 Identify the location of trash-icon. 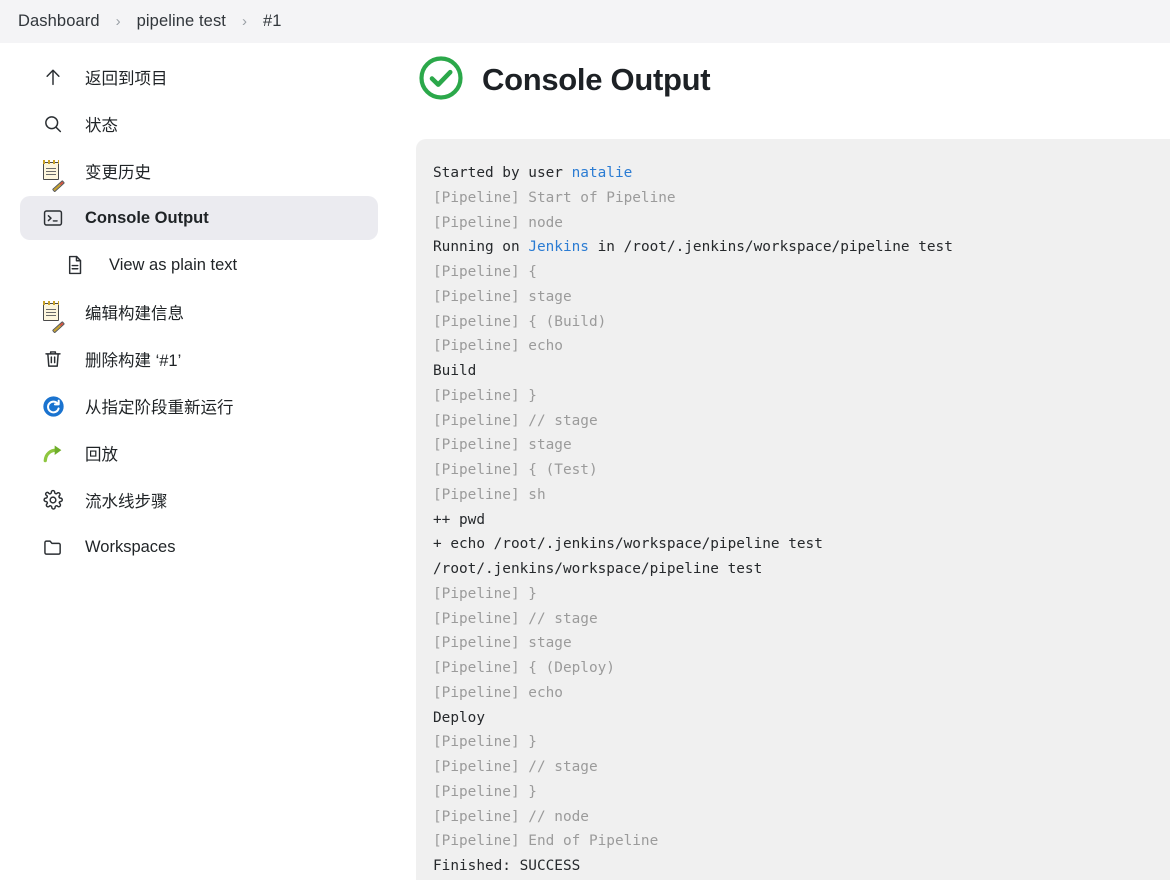
(53, 359).